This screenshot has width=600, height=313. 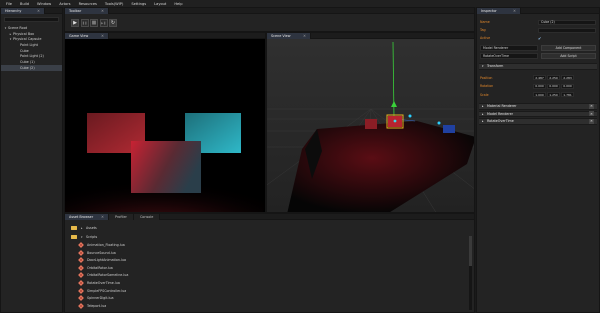 I want to click on toolbar-panel: Toolbar ✕ ▶ ❚❚ ■ ▶❚ ↻, so click(x=269, y=19).